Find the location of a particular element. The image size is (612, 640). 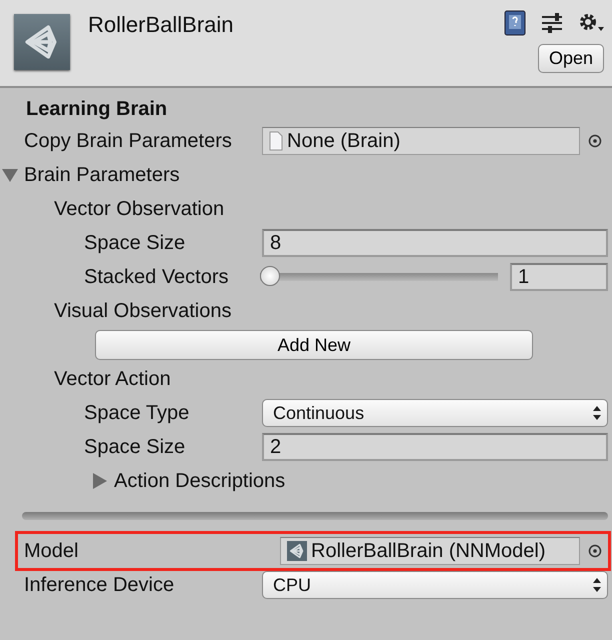

add-new-button: Add New is located at coordinates (314, 345).